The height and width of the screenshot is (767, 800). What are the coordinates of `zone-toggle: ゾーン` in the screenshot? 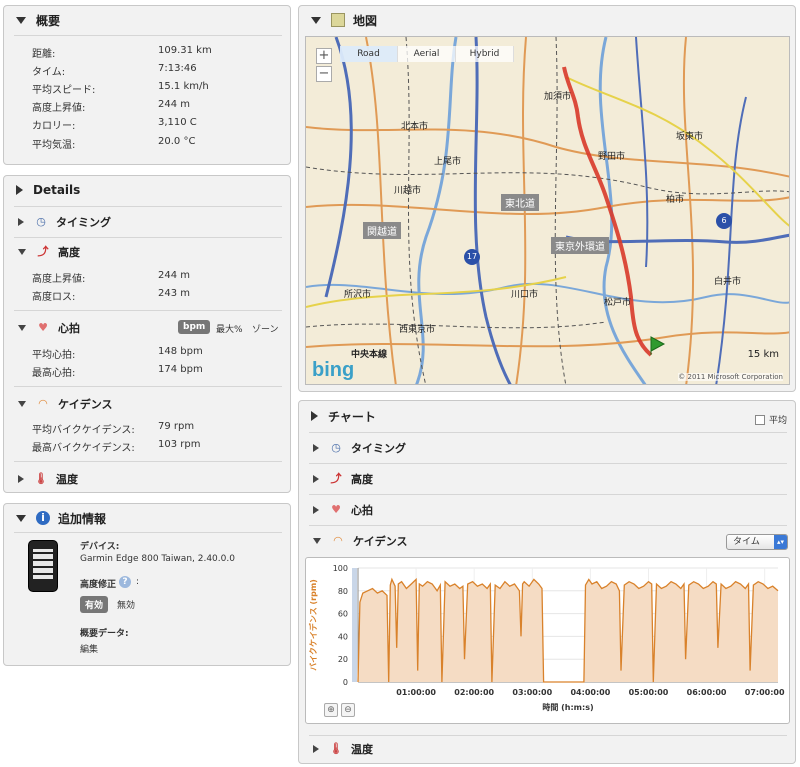 It's located at (265, 328).